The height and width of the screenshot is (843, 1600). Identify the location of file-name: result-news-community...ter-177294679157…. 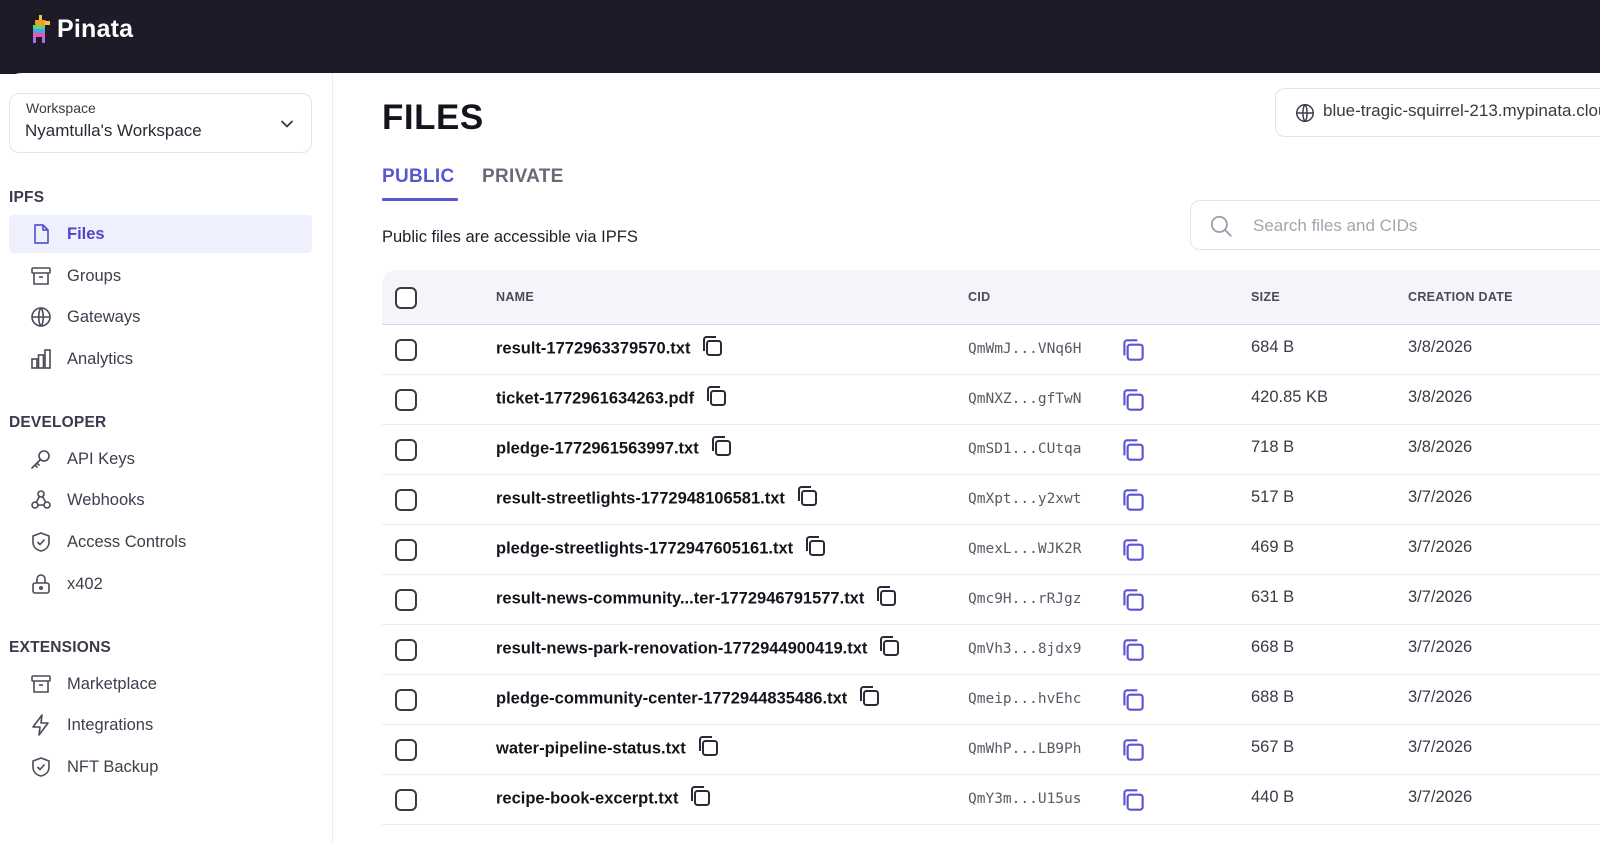
(680, 598).